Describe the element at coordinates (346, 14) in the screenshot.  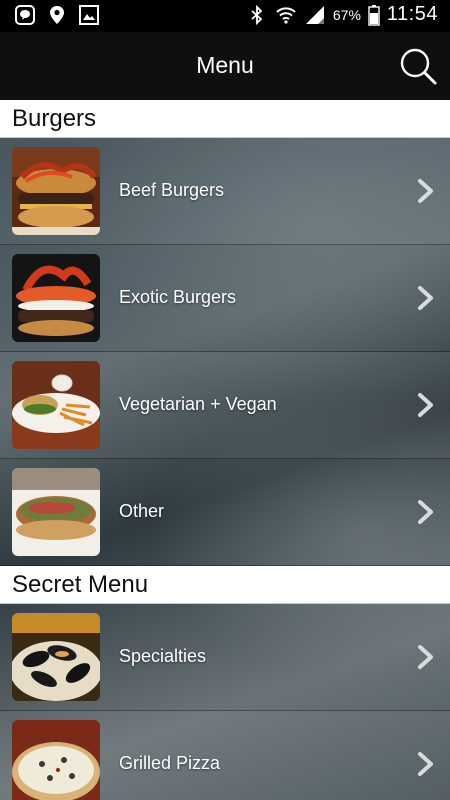
I see `battery-percent: 67%` at that location.